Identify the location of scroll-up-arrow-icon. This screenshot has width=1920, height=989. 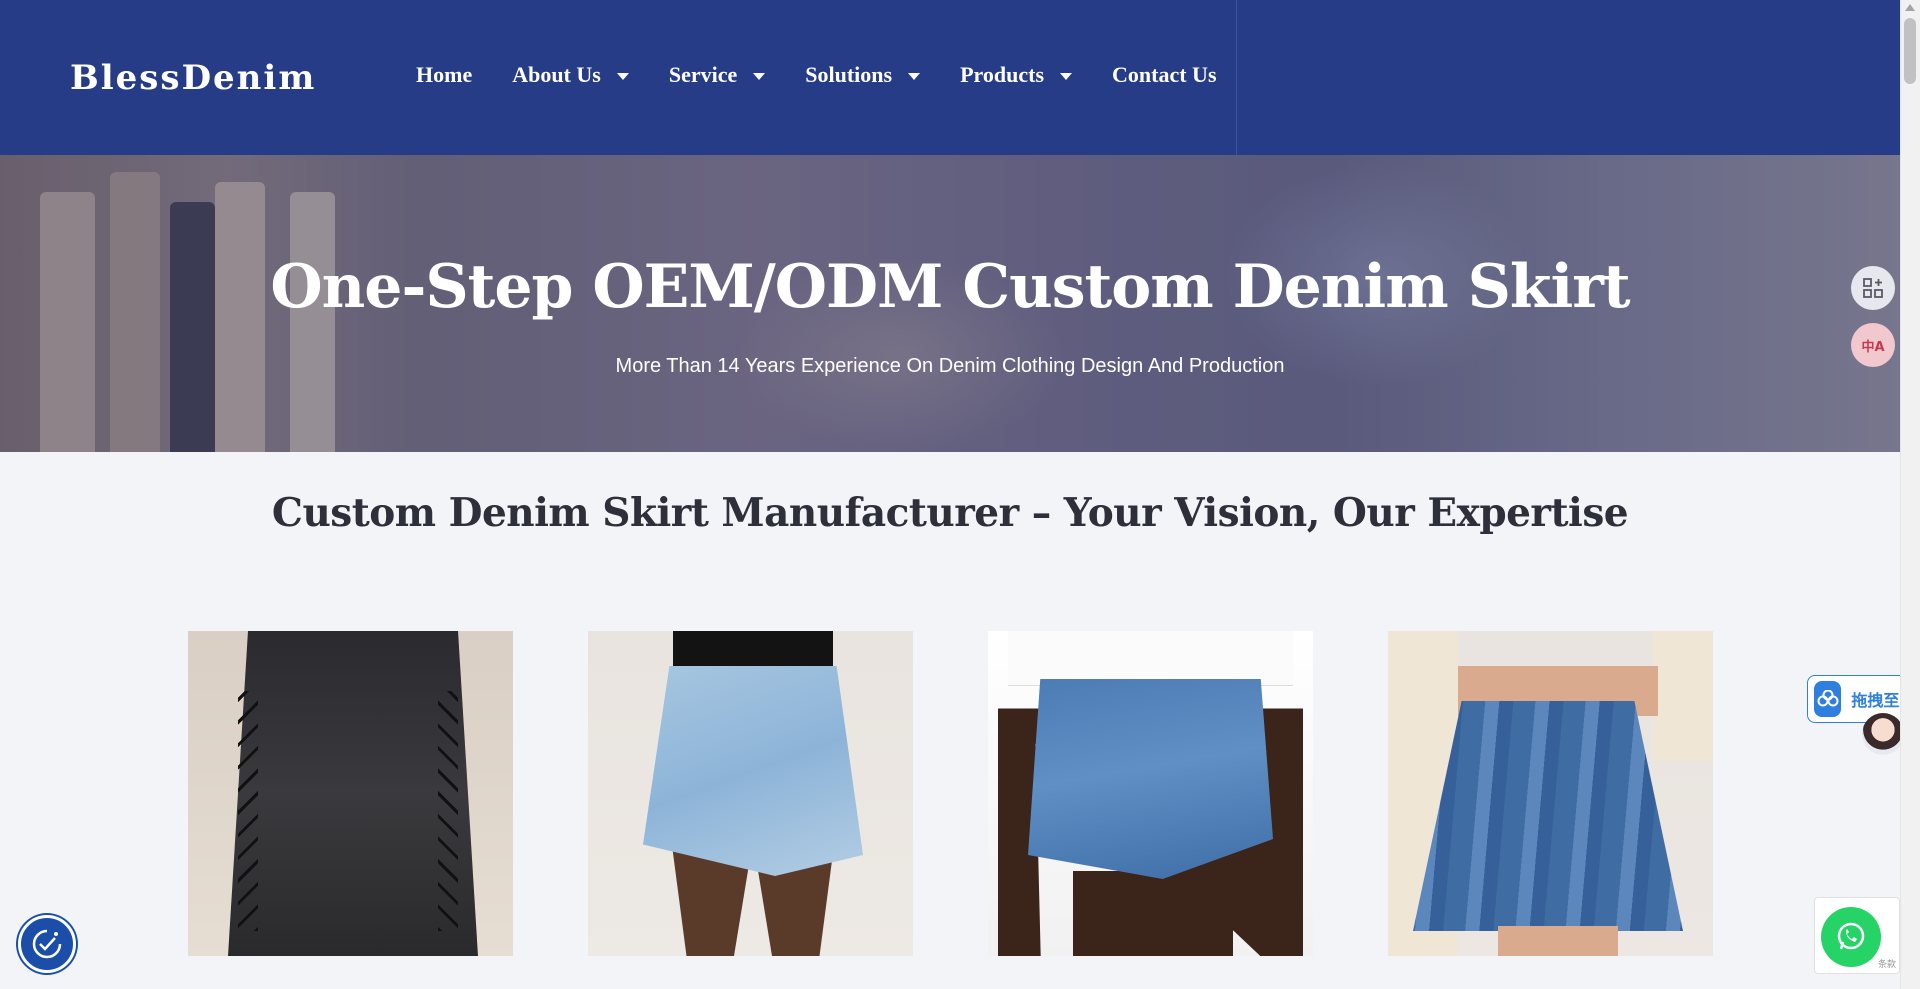
(1910, 7).